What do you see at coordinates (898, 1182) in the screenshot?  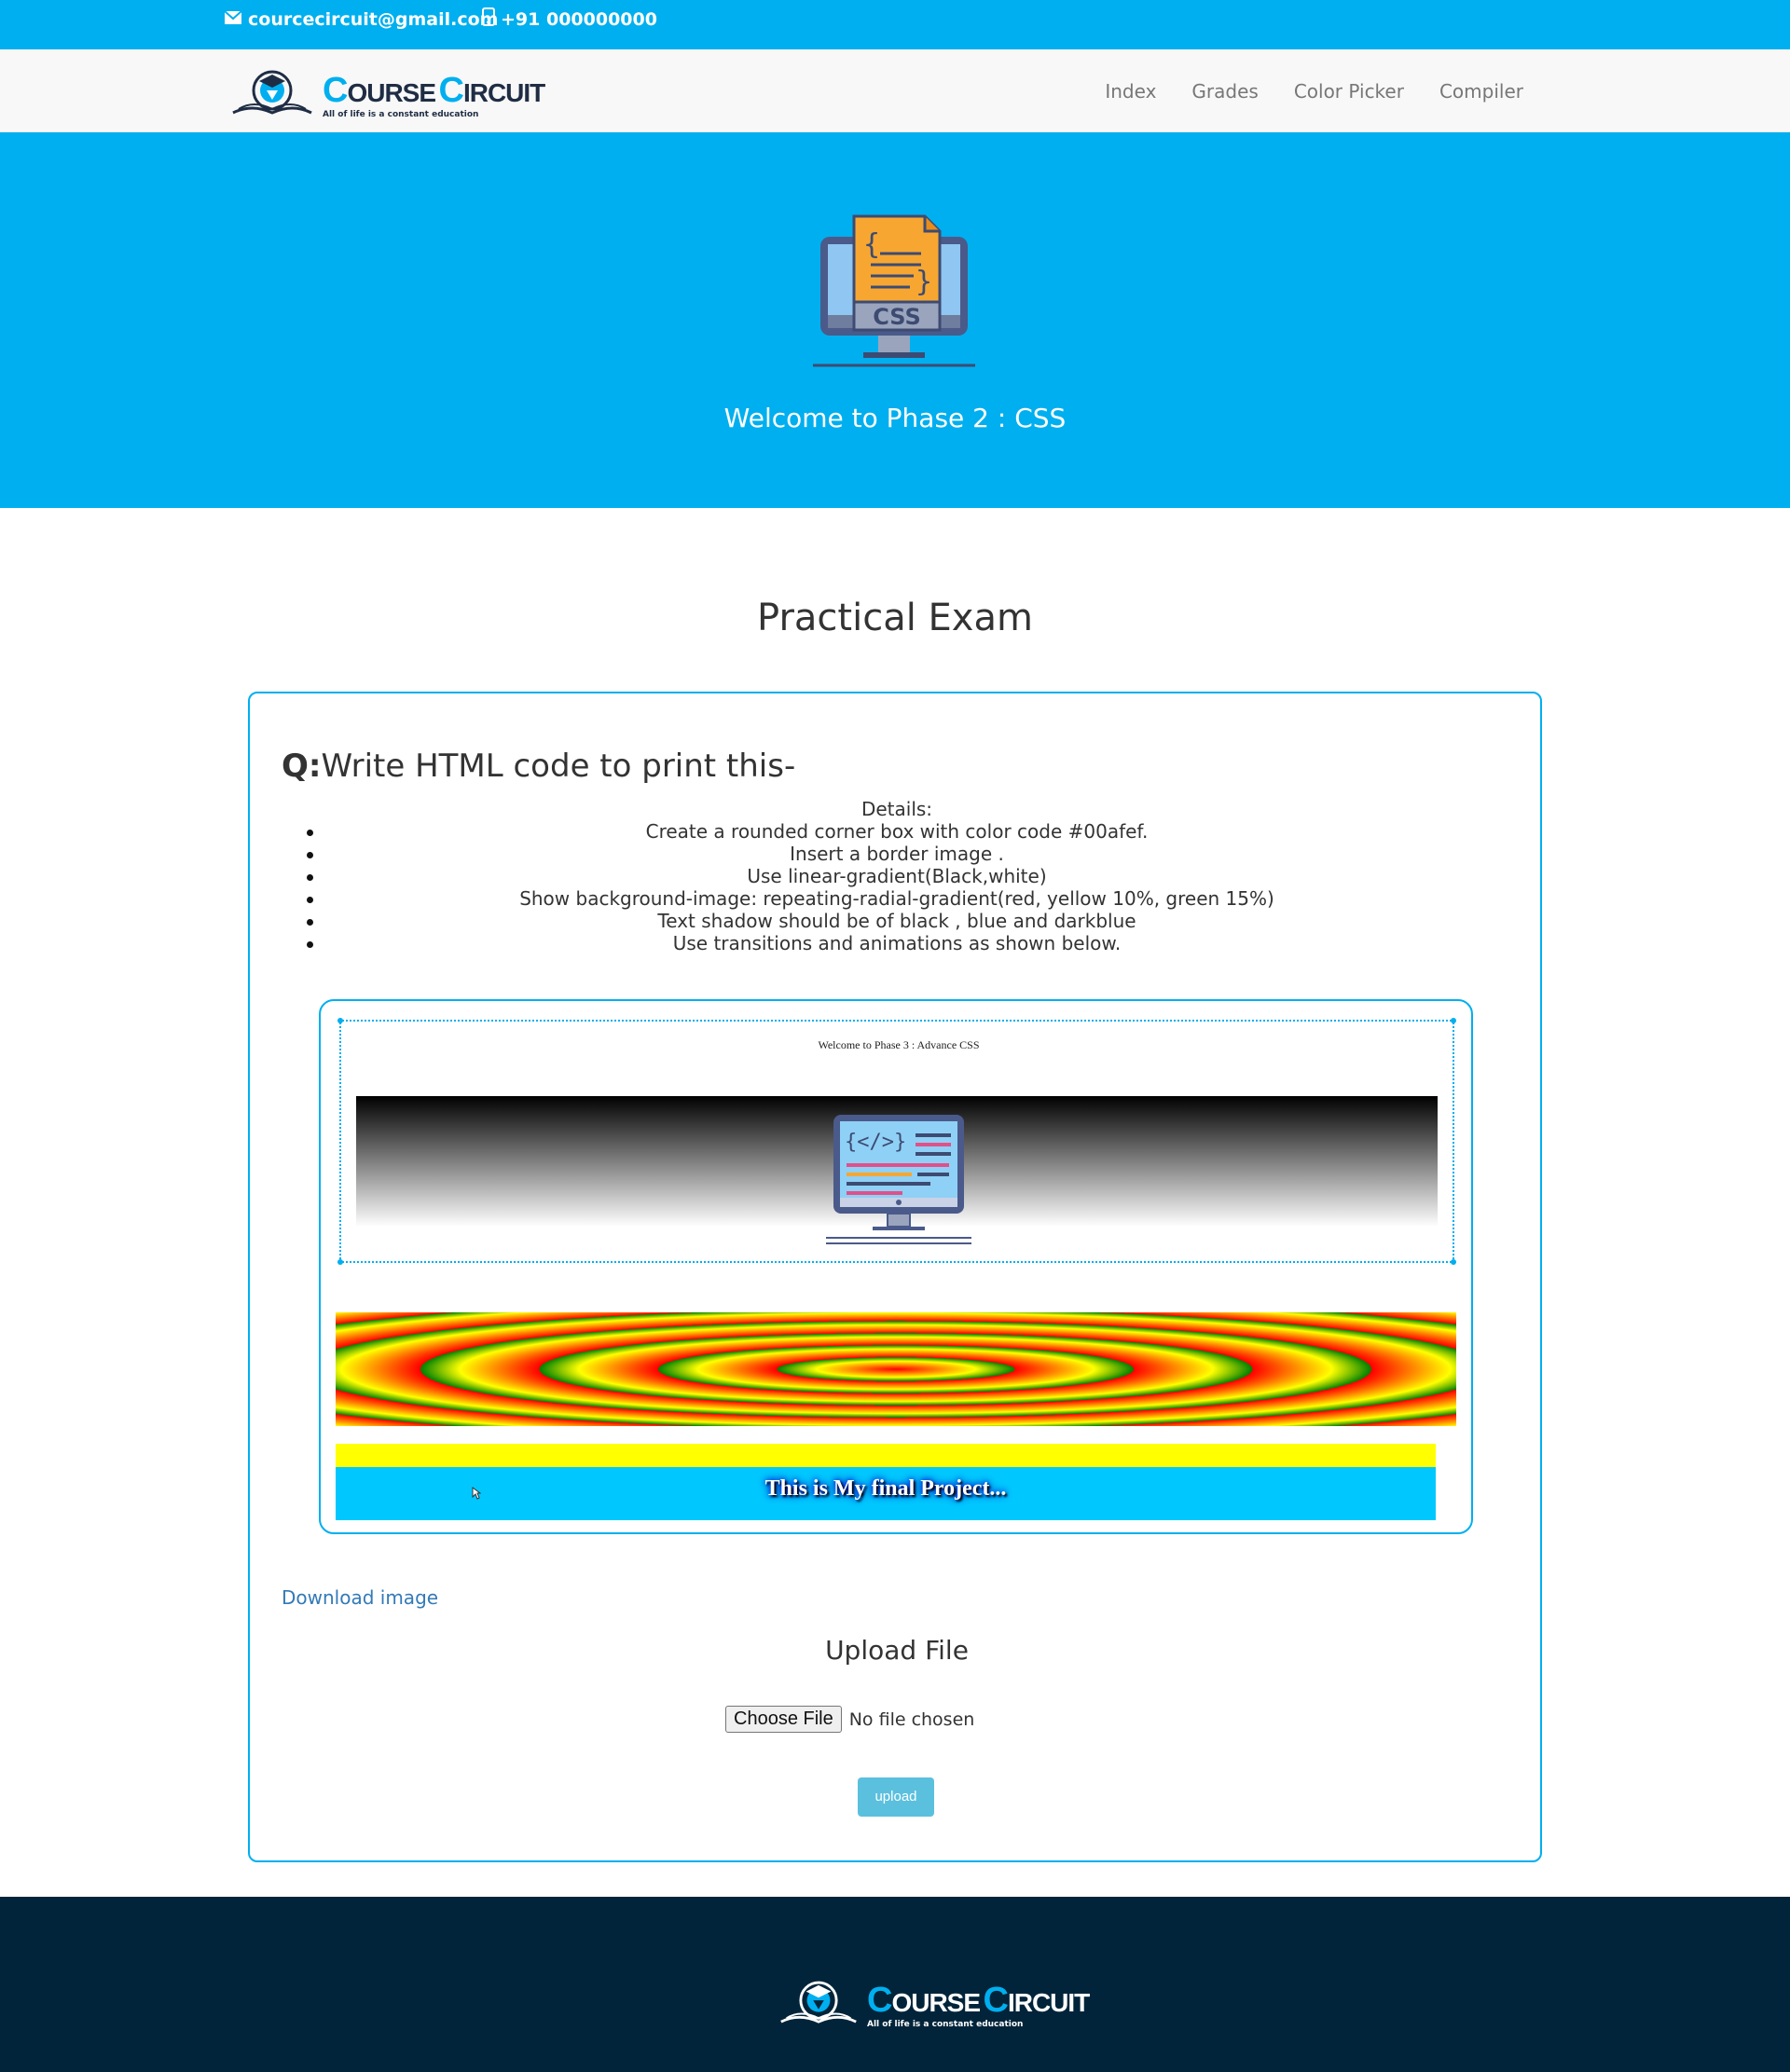 I see `code-monitor-icon: {</>}` at bounding box center [898, 1182].